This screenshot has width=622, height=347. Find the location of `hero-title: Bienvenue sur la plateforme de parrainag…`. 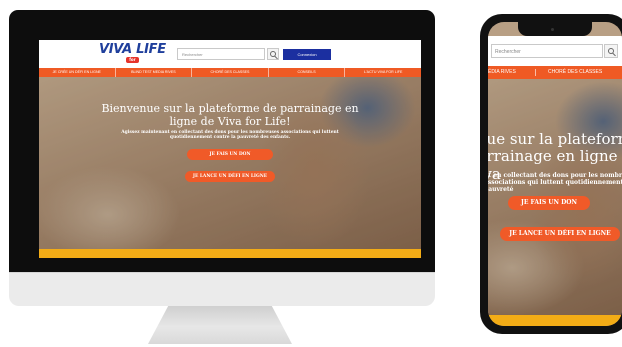

hero-title: Bienvenue sur la plateforme de parrainag… is located at coordinates (230, 115).